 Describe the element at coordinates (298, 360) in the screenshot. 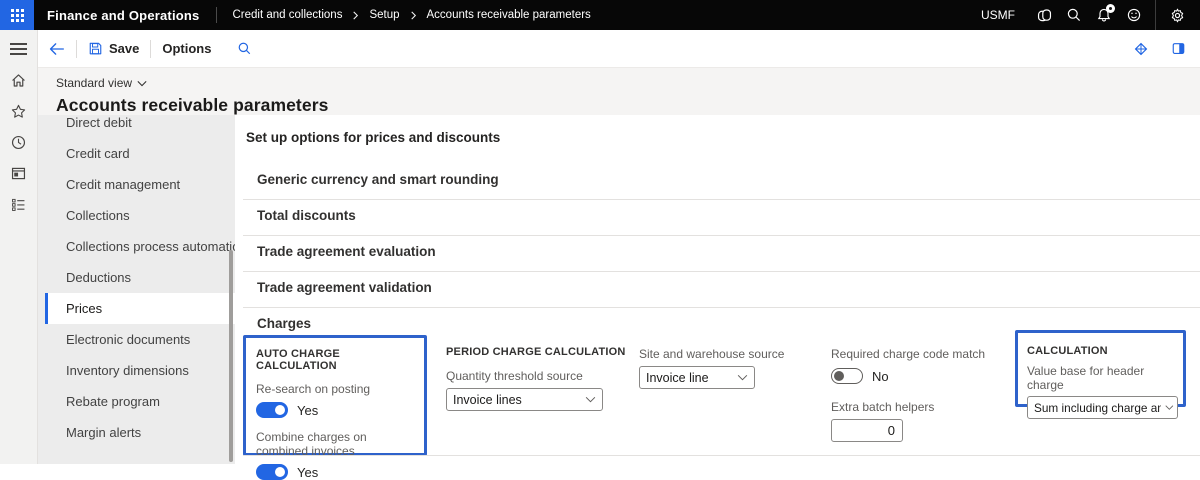

I see `group-title: AUTO CHARGE CALCULATION` at that location.